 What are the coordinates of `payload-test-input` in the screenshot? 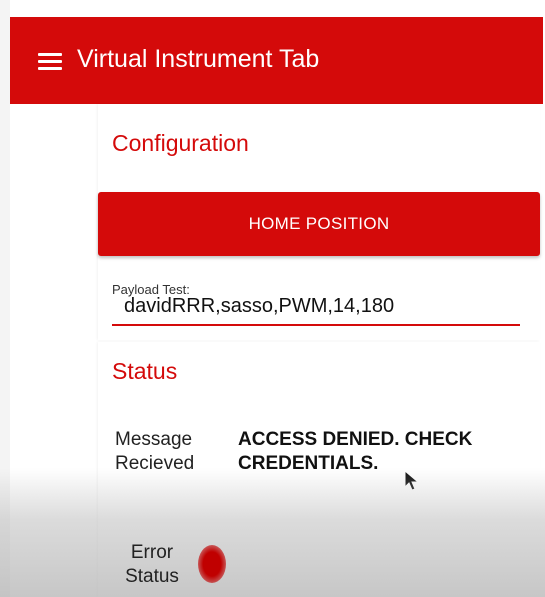 It's located at (322, 306).